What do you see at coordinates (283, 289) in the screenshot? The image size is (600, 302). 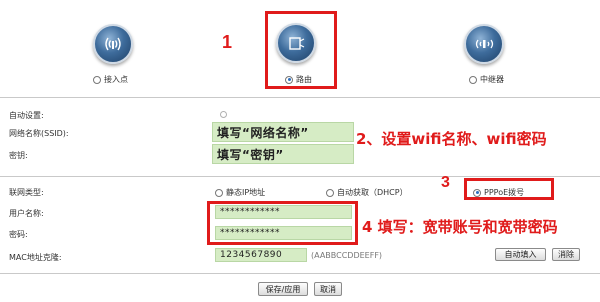 I see `save-apply-button: 保存/应用` at bounding box center [283, 289].